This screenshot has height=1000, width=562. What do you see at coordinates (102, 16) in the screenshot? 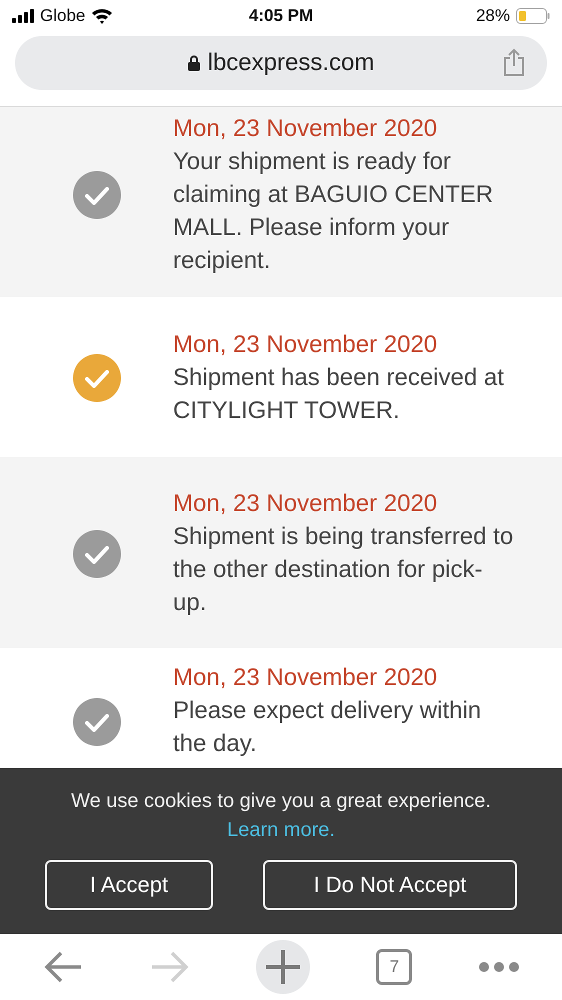
I see `wifi-icon` at bounding box center [102, 16].